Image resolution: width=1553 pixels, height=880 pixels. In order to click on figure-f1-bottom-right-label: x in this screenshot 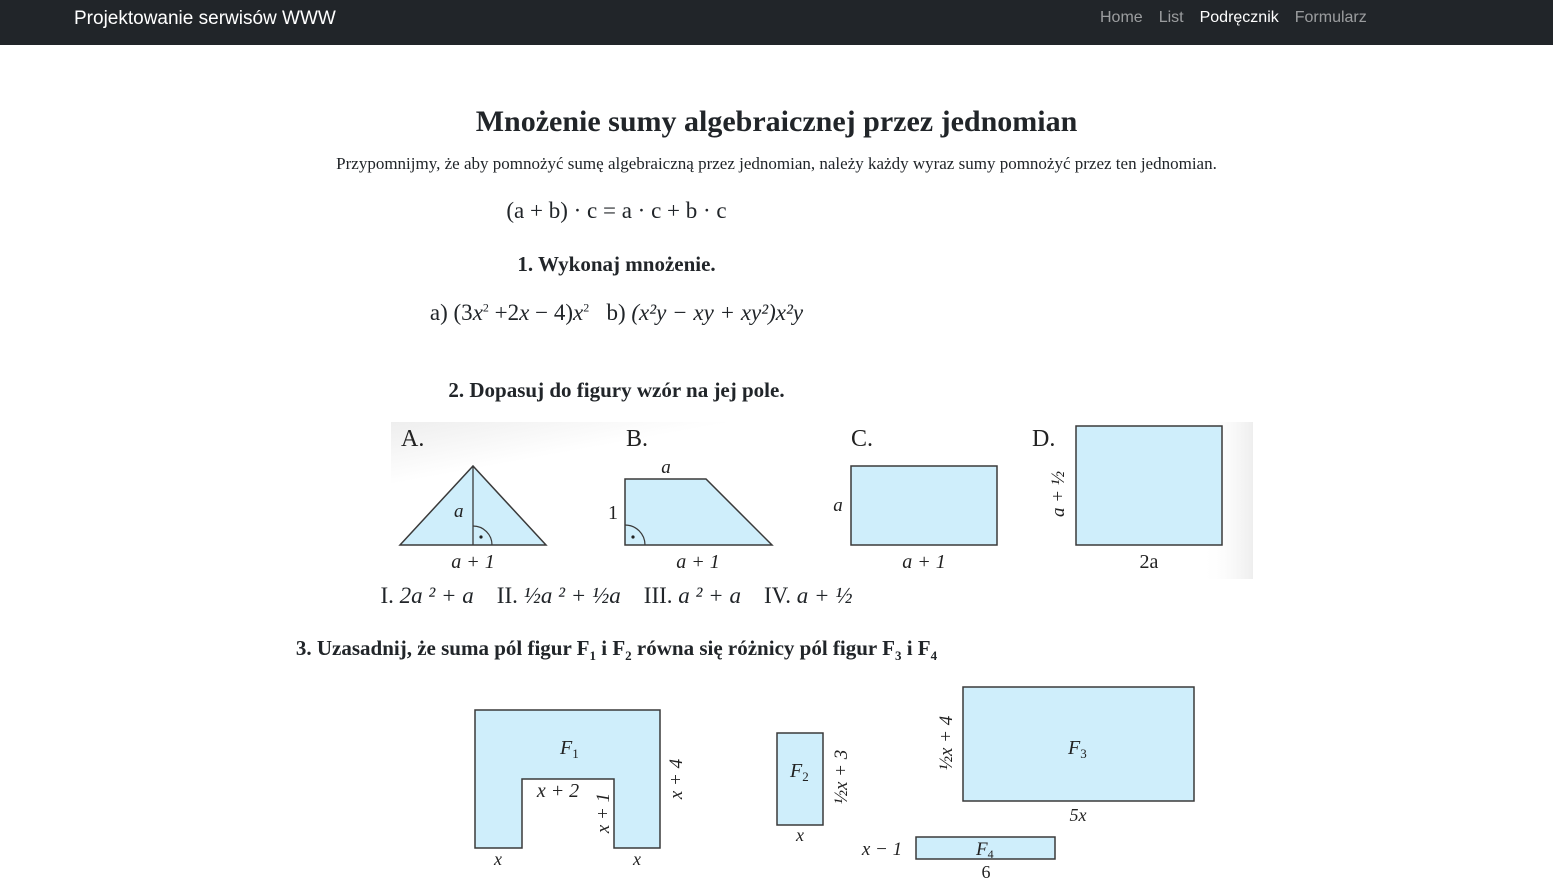, I will do `click(636, 859)`.